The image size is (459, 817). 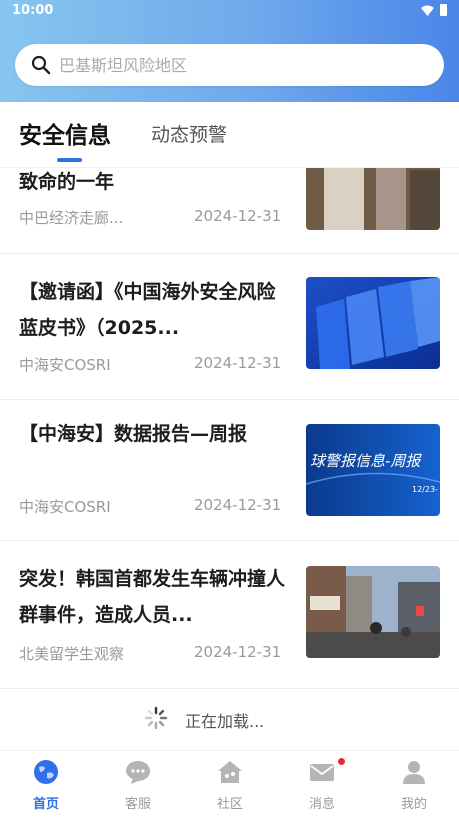 What do you see at coordinates (67, 182) in the screenshot?
I see `news-title: 致命的一年` at bounding box center [67, 182].